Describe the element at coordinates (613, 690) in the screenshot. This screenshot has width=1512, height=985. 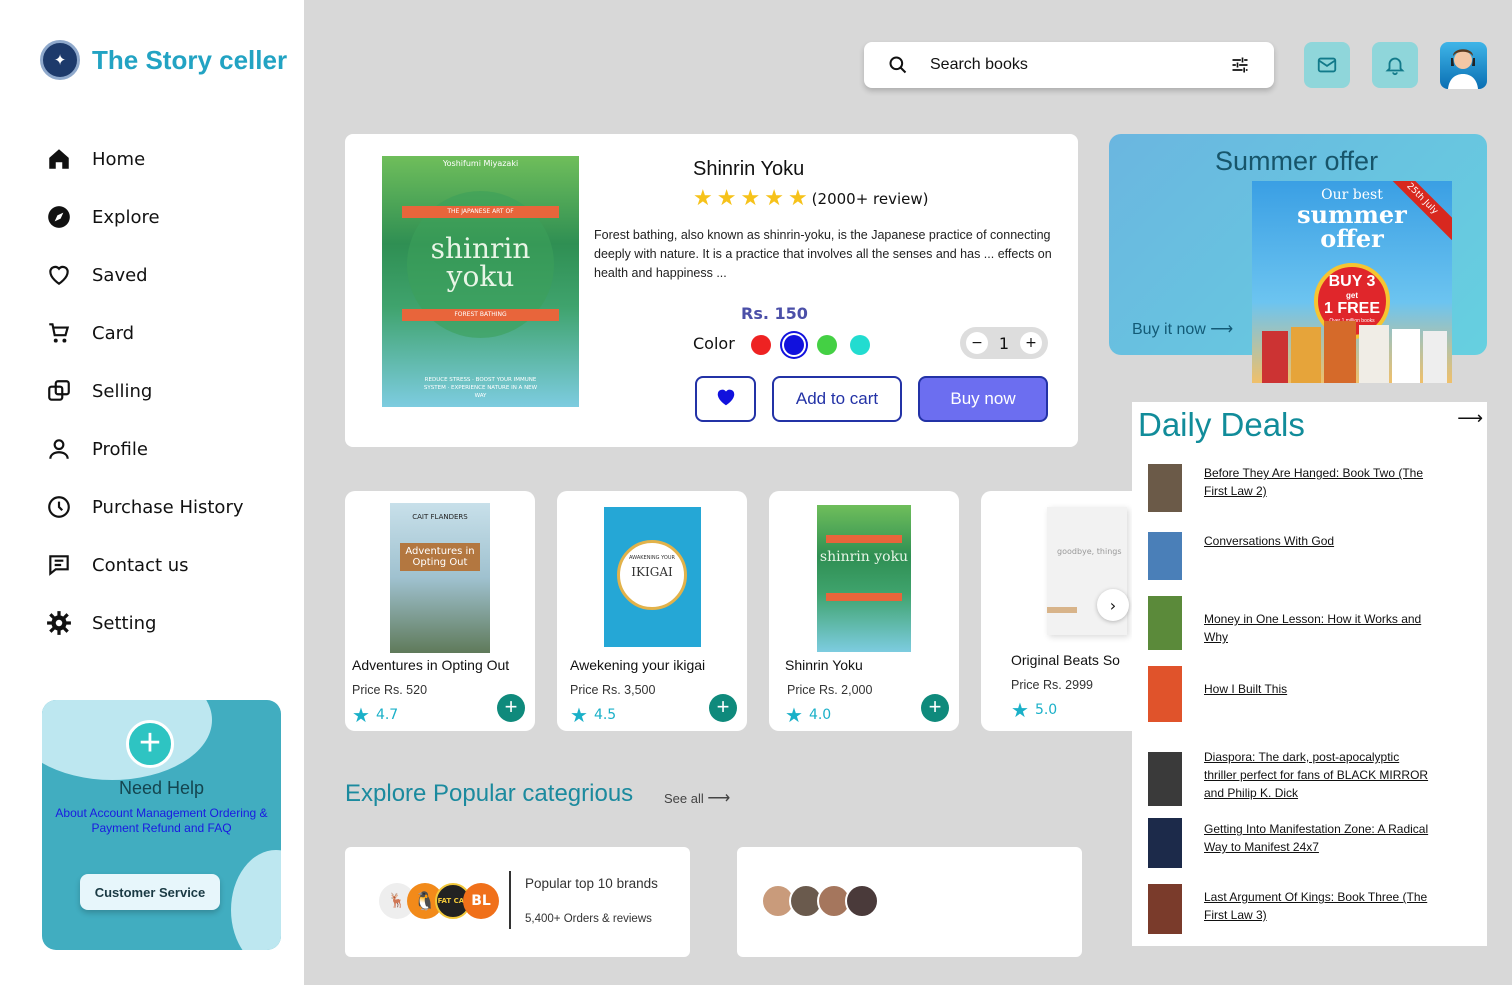
I see `book-price: Price Rs. 3,500` at that location.